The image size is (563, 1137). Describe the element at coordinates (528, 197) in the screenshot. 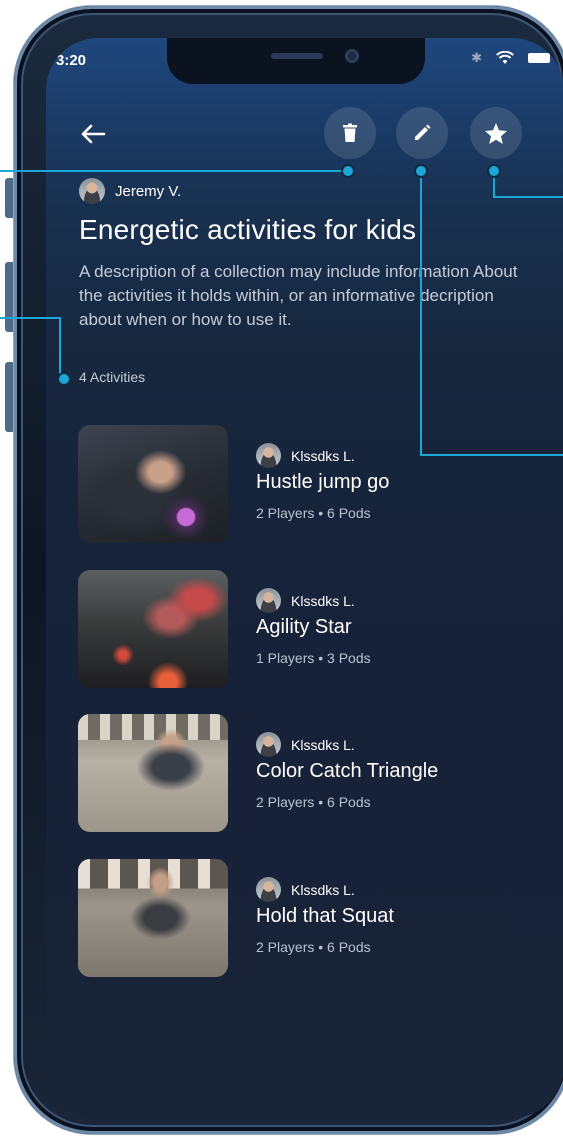

I see `callout-line-favorite-horizontal` at that location.